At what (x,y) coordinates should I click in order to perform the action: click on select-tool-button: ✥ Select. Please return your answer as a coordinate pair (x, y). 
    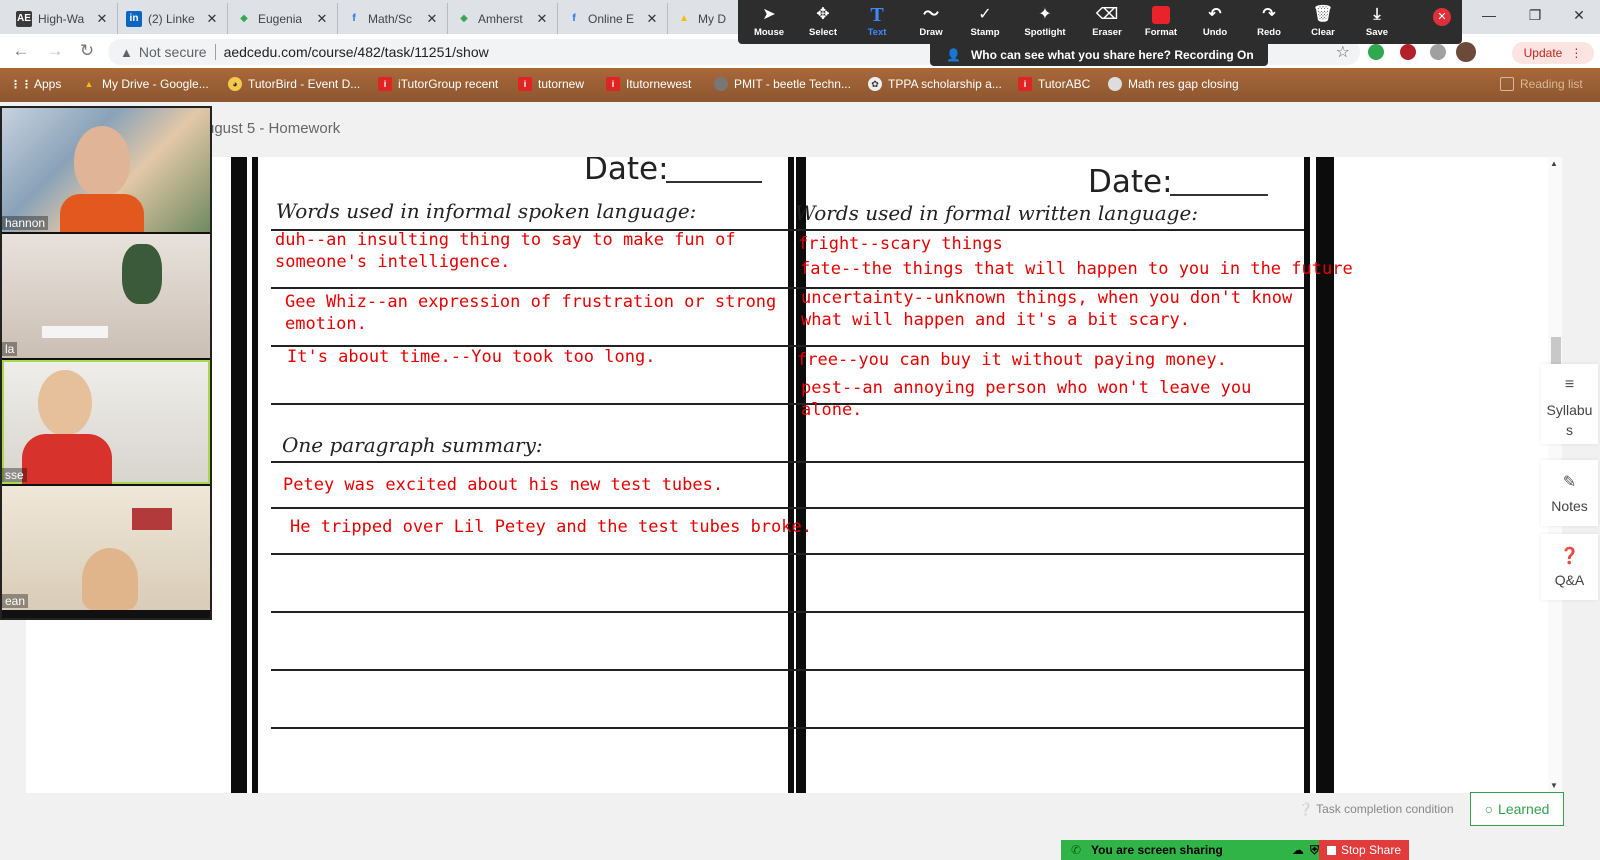
    Looking at the image, I should click on (823, 23).